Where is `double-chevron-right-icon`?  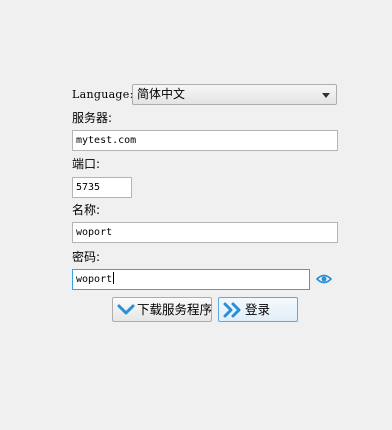 double-chevron-right-icon is located at coordinates (233, 310).